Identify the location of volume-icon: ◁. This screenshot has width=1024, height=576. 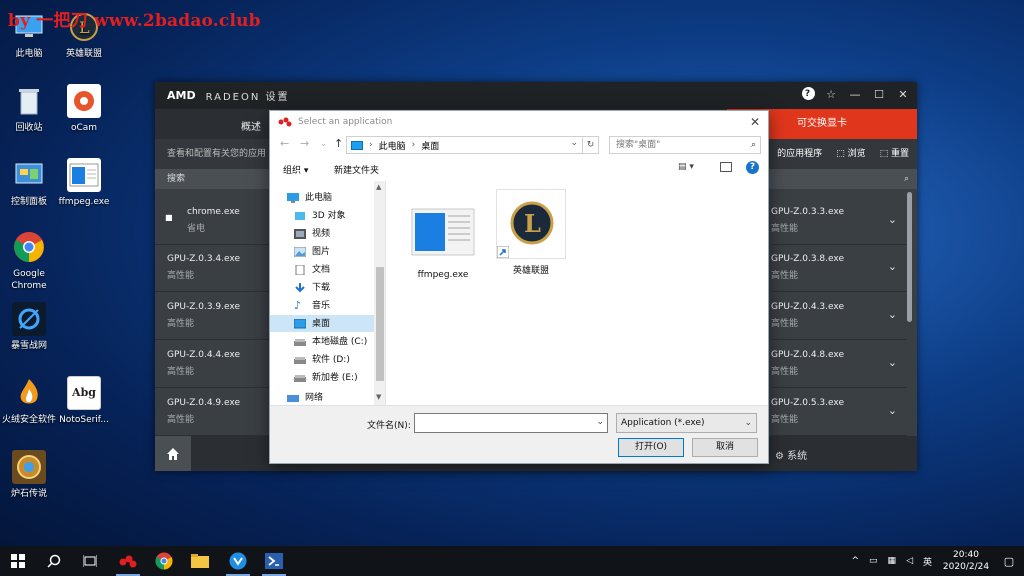
(909, 561).